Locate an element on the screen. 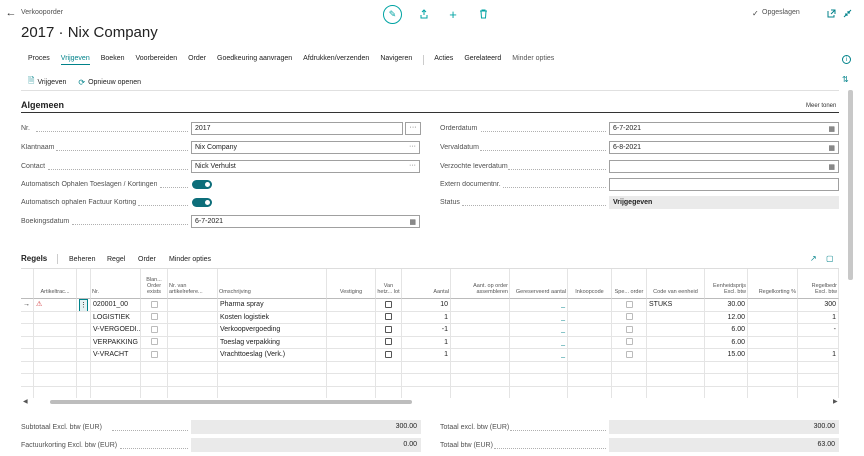 This screenshot has width=864, height=456. col-header-purchasing-code: Inkoopcode is located at coordinates (590, 284).